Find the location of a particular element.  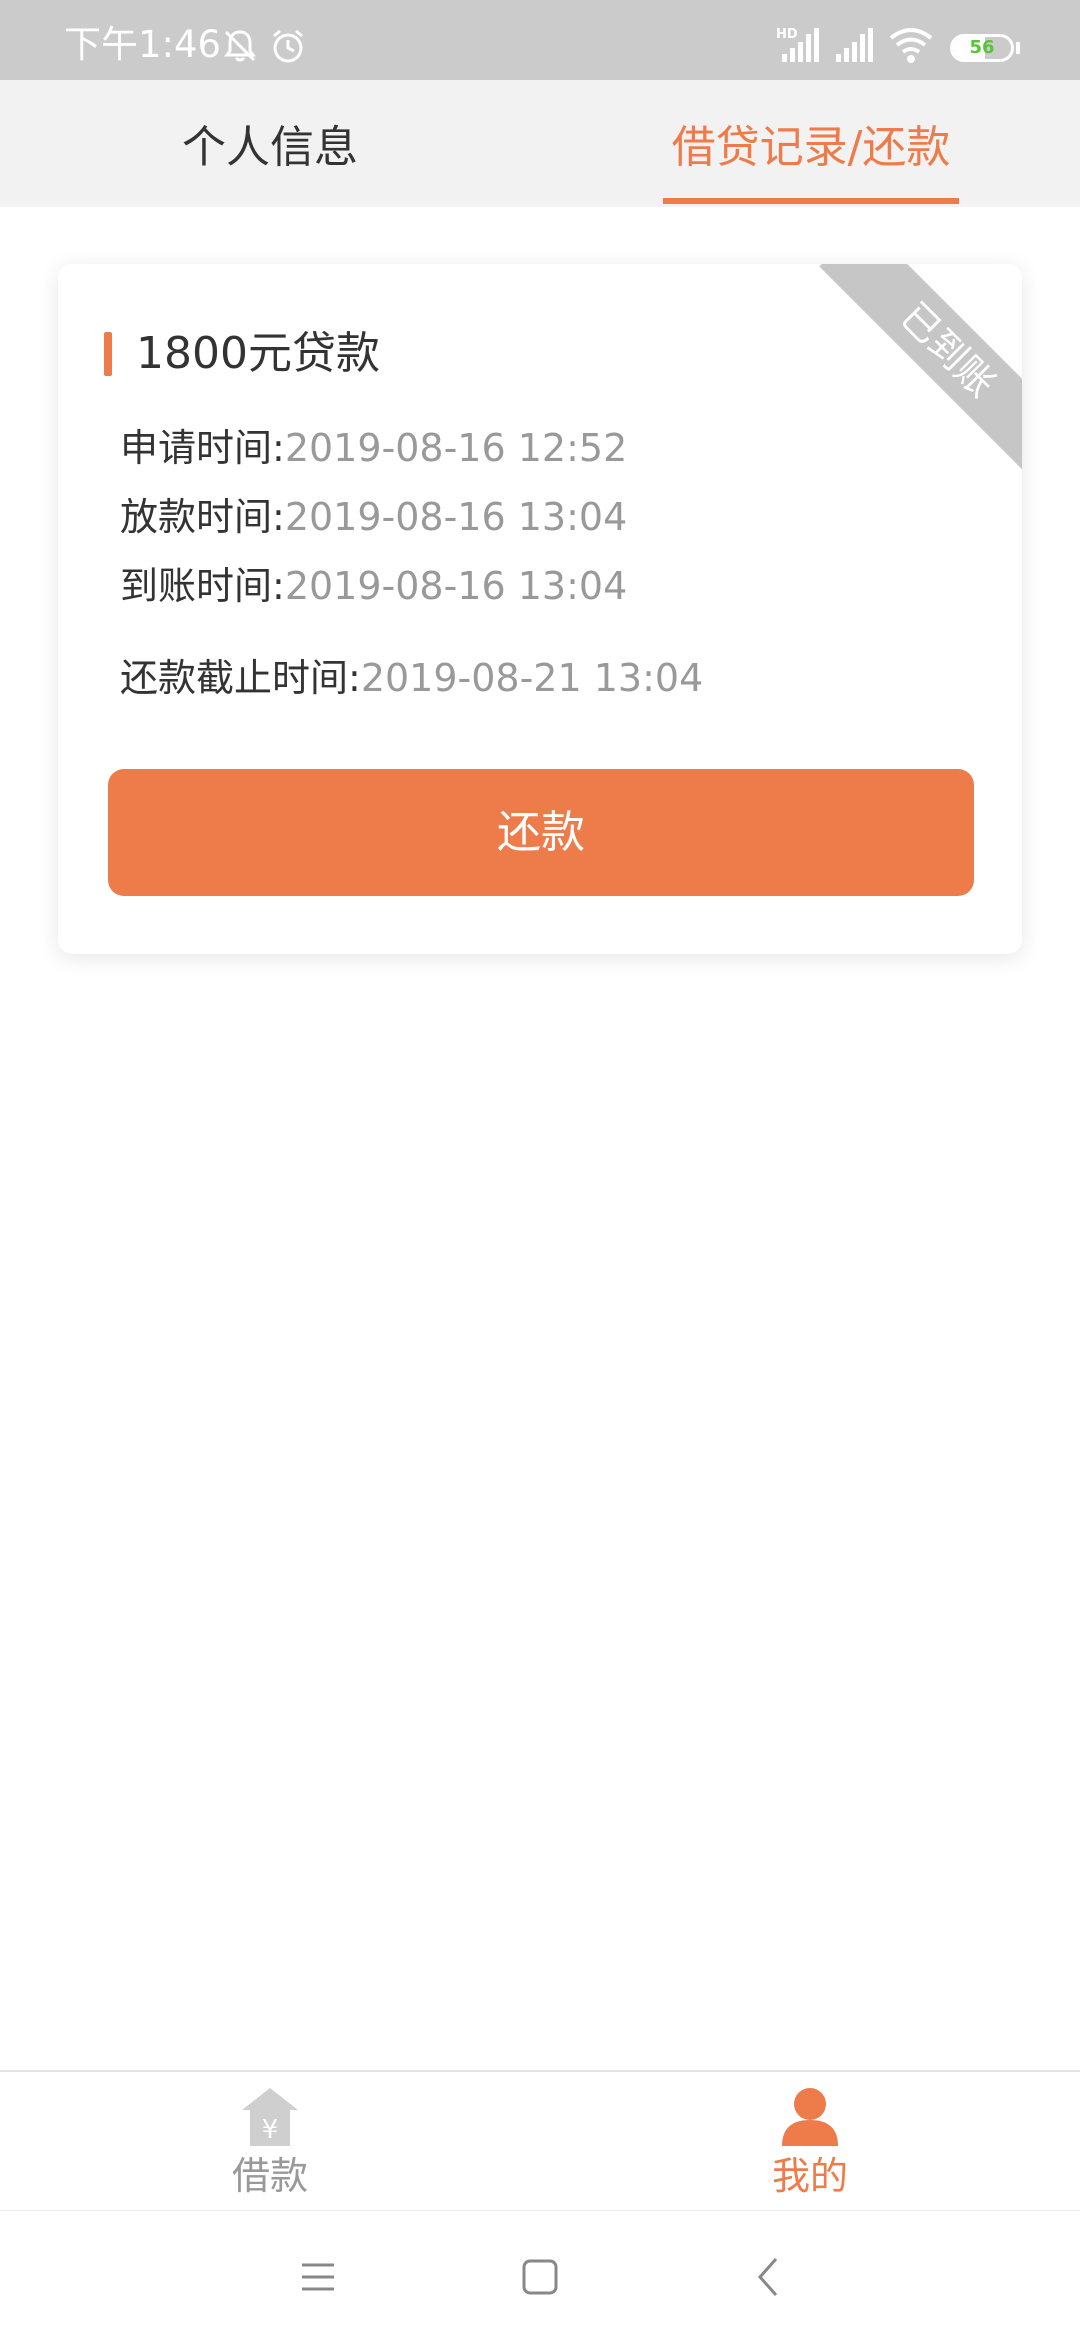

house-yuan-icon: ¥ is located at coordinates (270, 2117).